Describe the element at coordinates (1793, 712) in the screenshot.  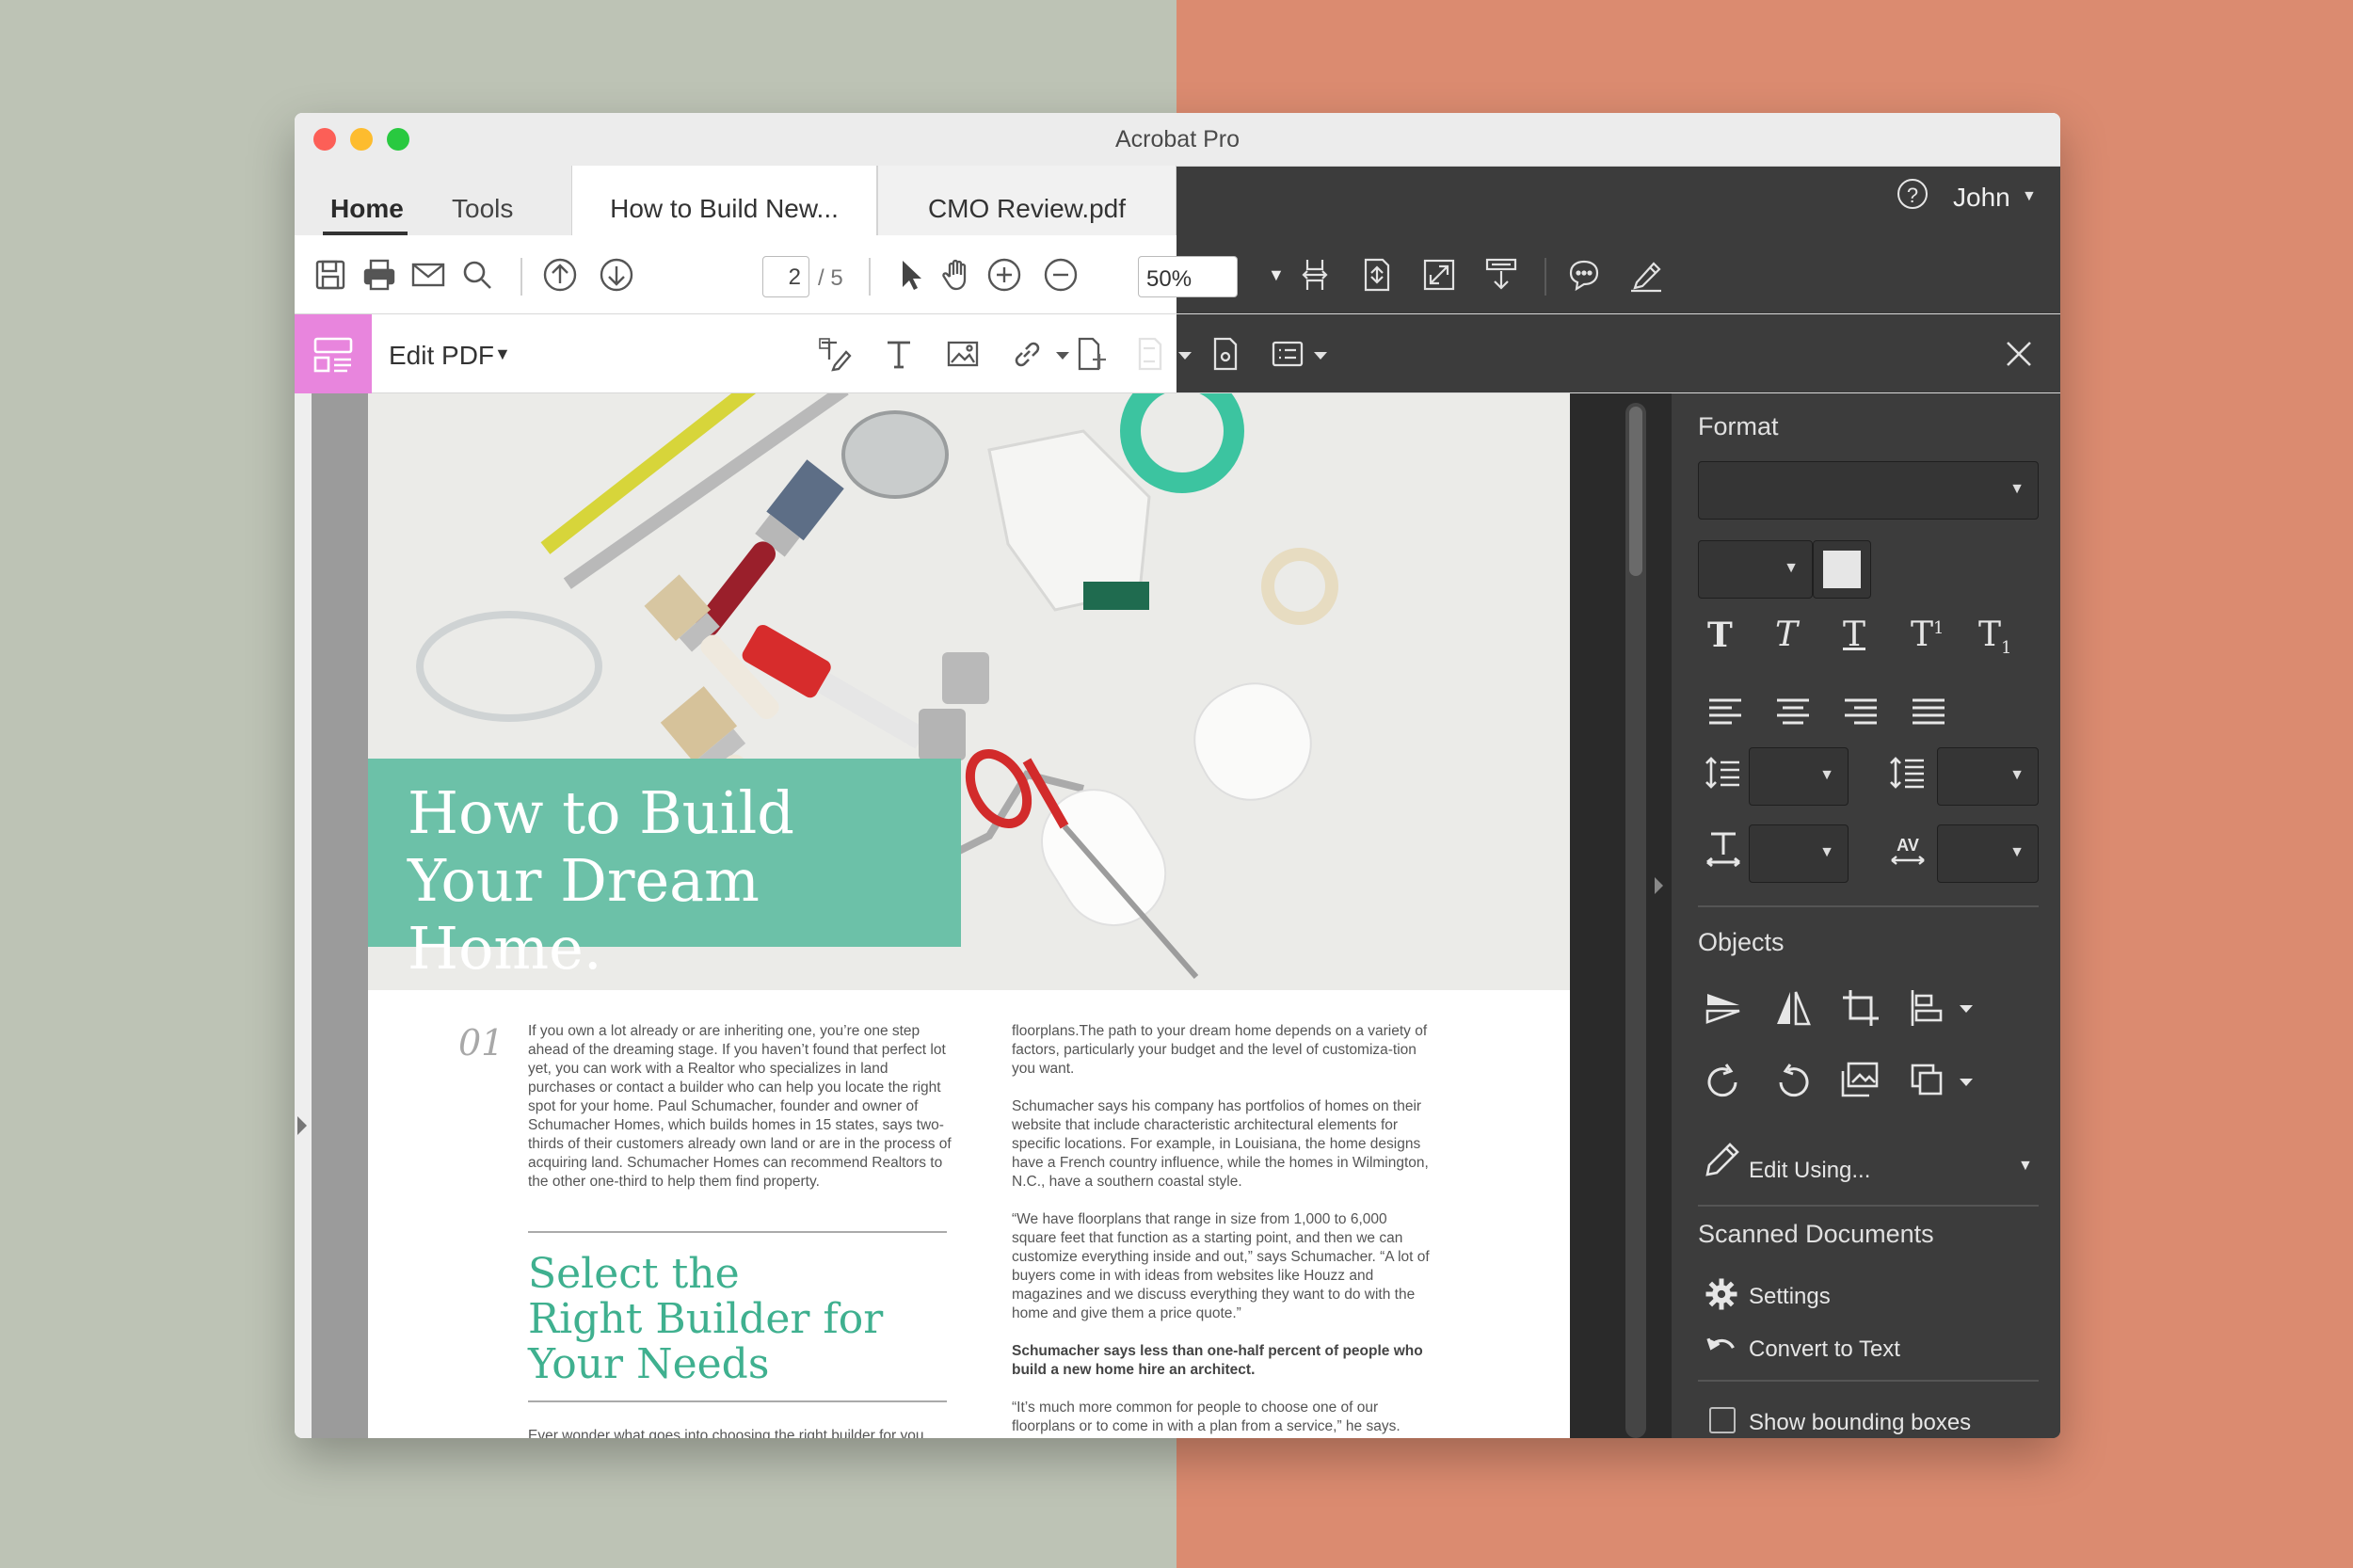
I see `align-center-icon` at that location.